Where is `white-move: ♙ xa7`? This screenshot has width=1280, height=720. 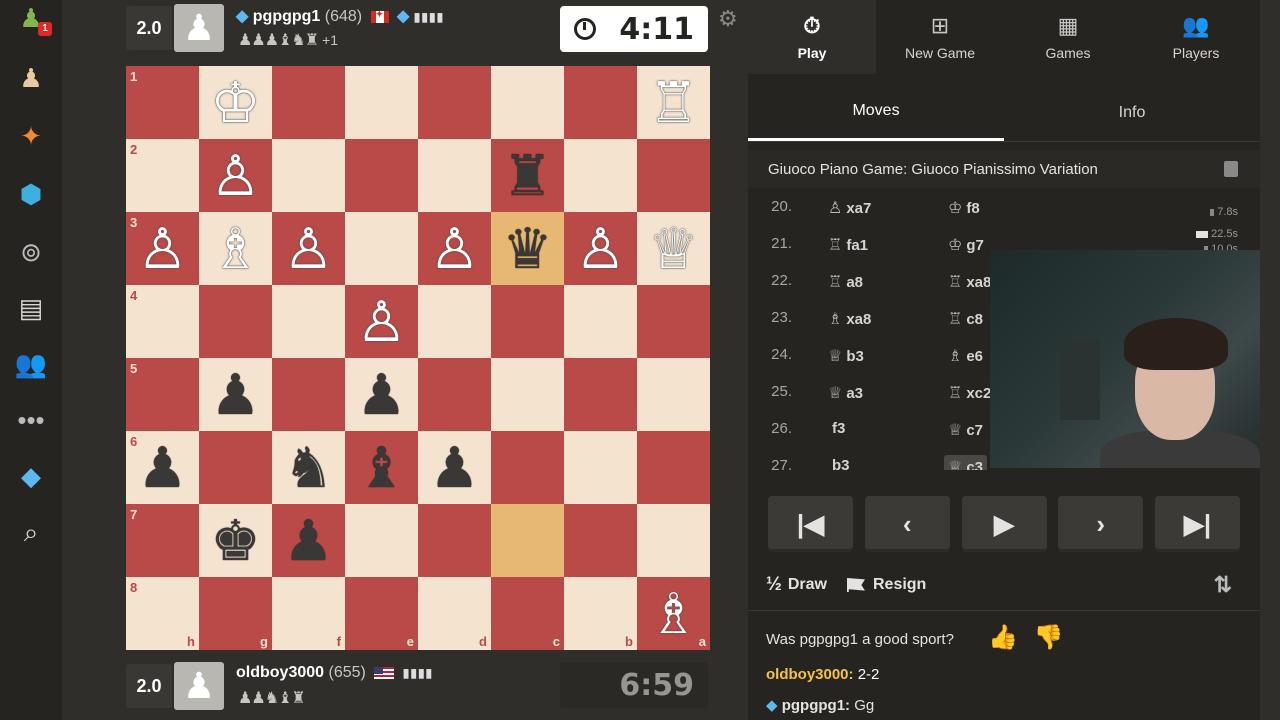 white-move: ♙ xa7 is located at coordinates (849, 208).